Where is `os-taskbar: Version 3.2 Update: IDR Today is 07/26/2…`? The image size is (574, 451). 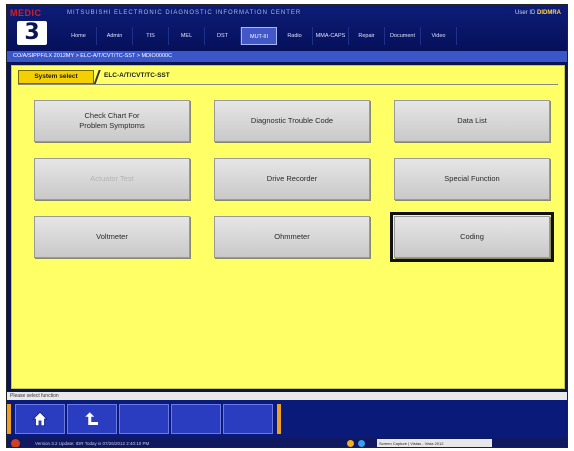
os-taskbar: Version 3.2 Update: IDR Today is 07/26/2… is located at coordinates (287, 442).